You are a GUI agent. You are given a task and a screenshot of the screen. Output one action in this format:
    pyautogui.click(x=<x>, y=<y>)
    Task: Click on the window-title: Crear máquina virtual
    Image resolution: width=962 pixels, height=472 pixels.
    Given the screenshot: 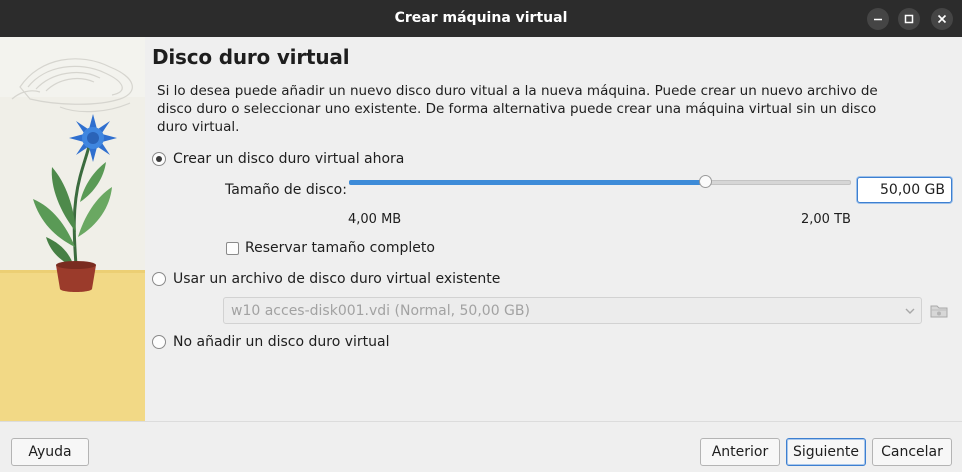 What is the action you would take?
    pyautogui.click(x=481, y=18)
    